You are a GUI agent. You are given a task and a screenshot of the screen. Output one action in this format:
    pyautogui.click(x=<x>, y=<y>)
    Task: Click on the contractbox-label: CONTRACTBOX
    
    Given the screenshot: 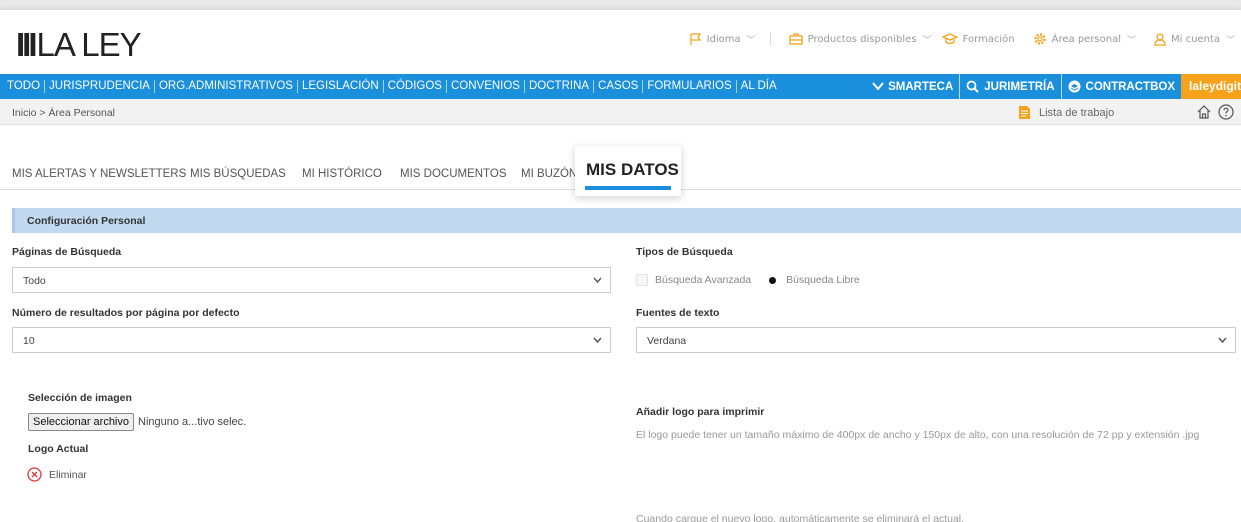 What is the action you would take?
    pyautogui.click(x=1130, y=86)
    